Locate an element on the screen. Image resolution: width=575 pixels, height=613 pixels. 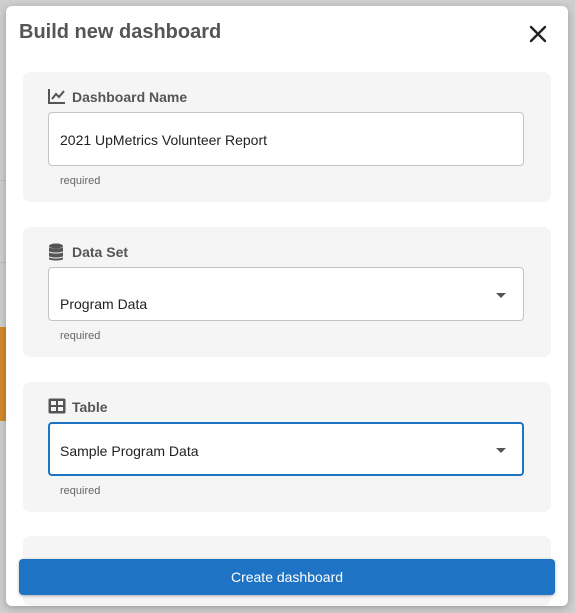
dashboard-name-label: Dashboard Name is located at coordinates (130, 97).